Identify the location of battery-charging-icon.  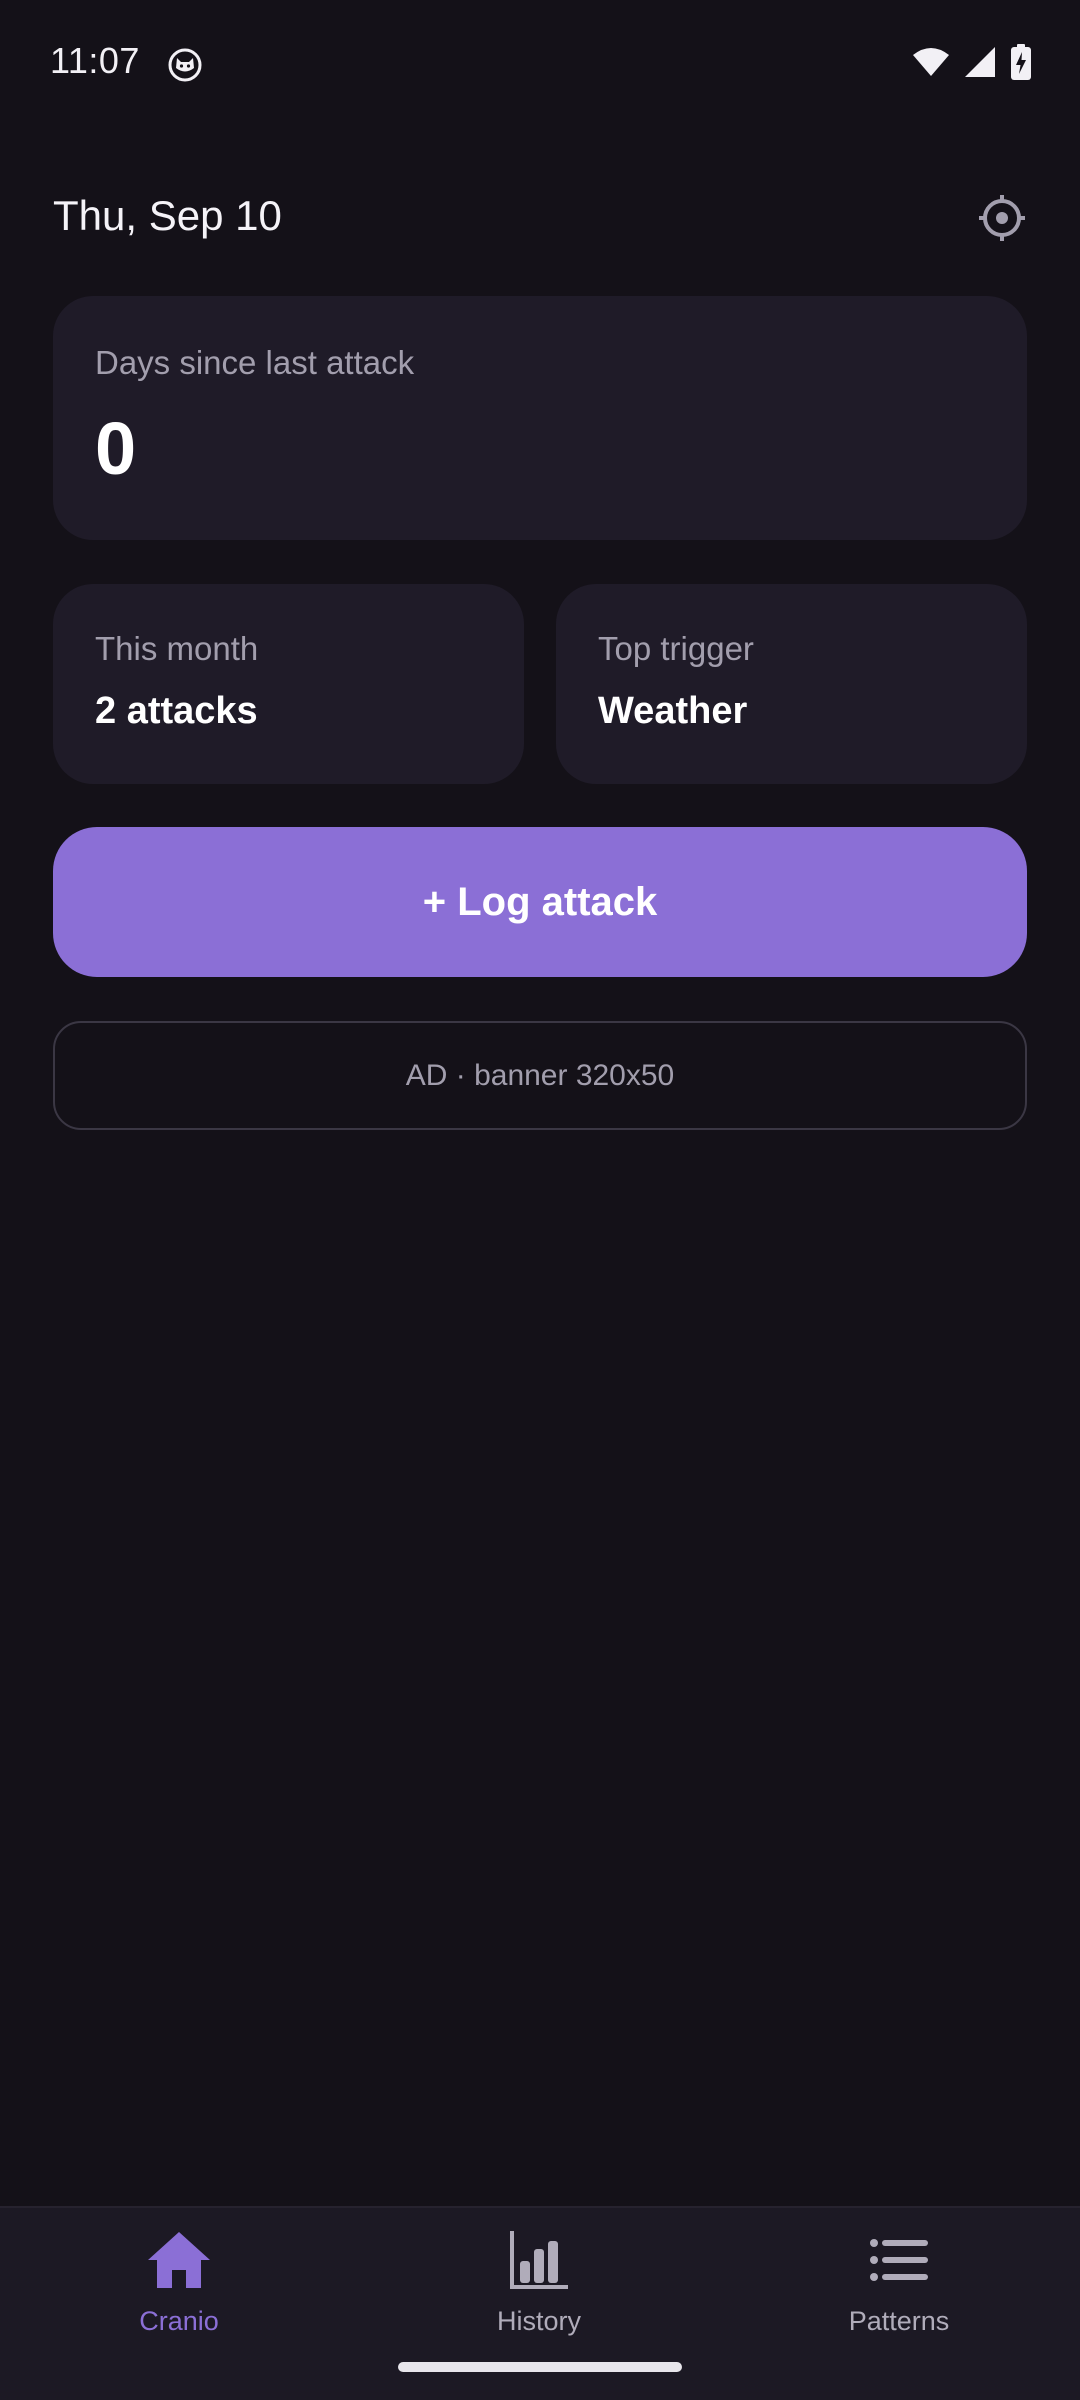
(1021, 64).